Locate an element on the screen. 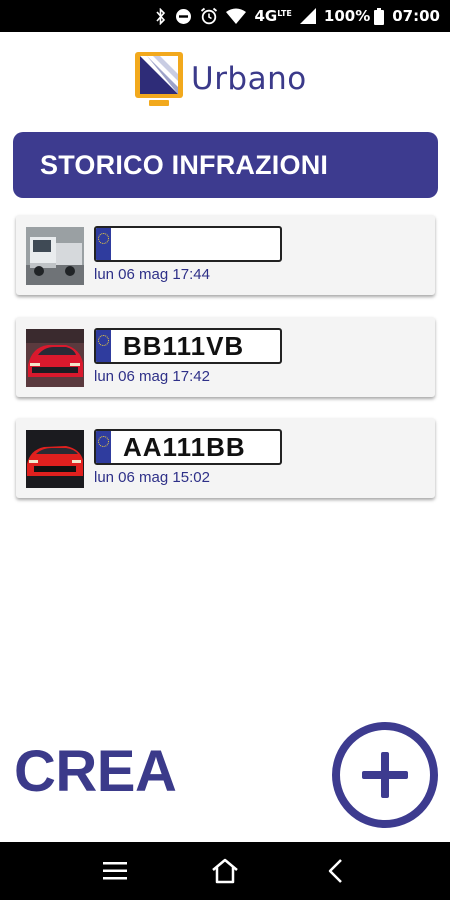  back-icon is located at coordinates (335, 871).